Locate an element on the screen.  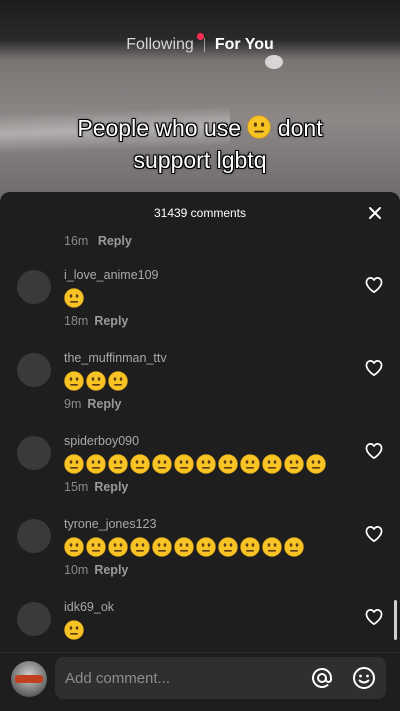
partial-comment-meta: 16m Reply is located at coordinates (98, 241).